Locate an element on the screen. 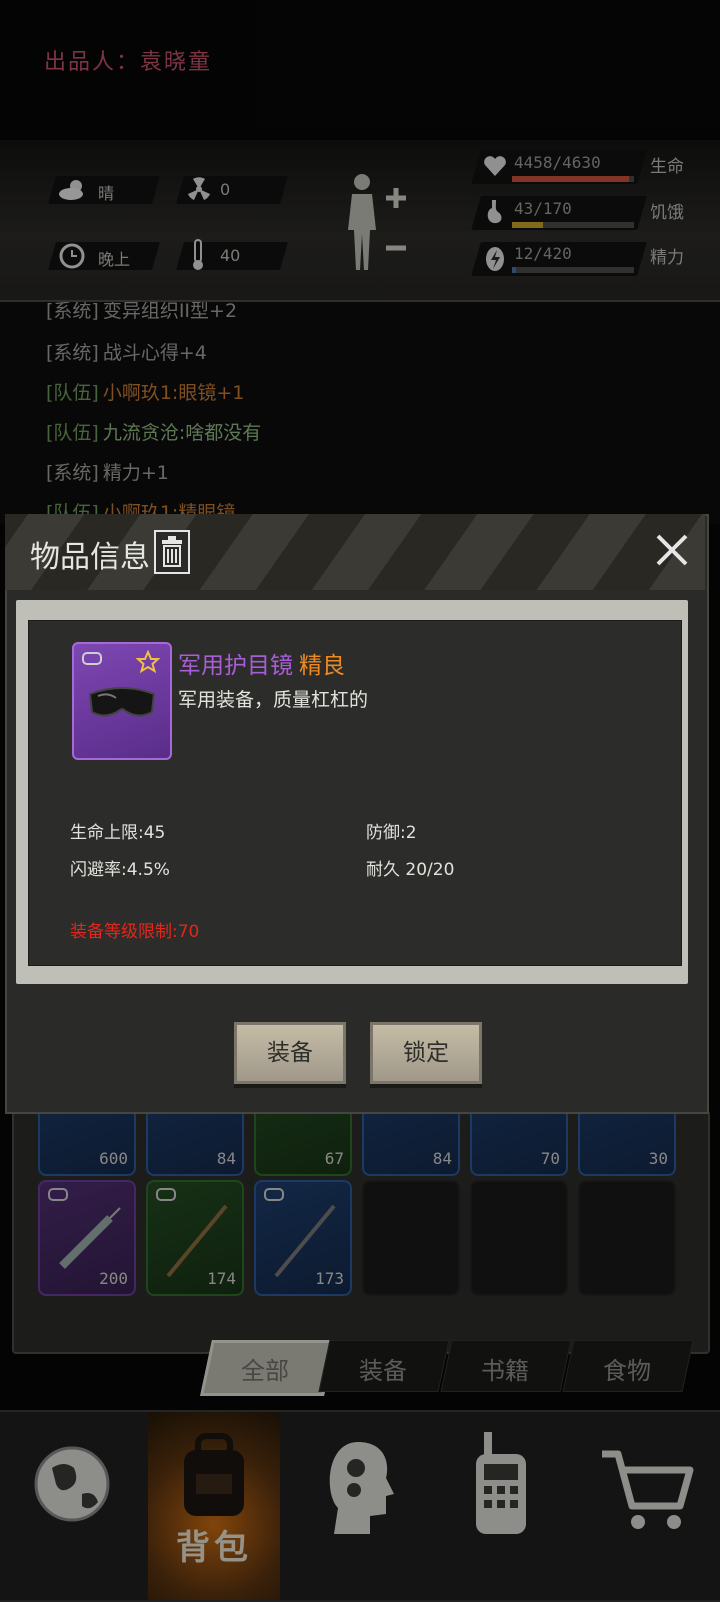 The height and width of the screenshot is (1602, 720). attr-defense: 防御:2 is located at coordinates (391, 833).